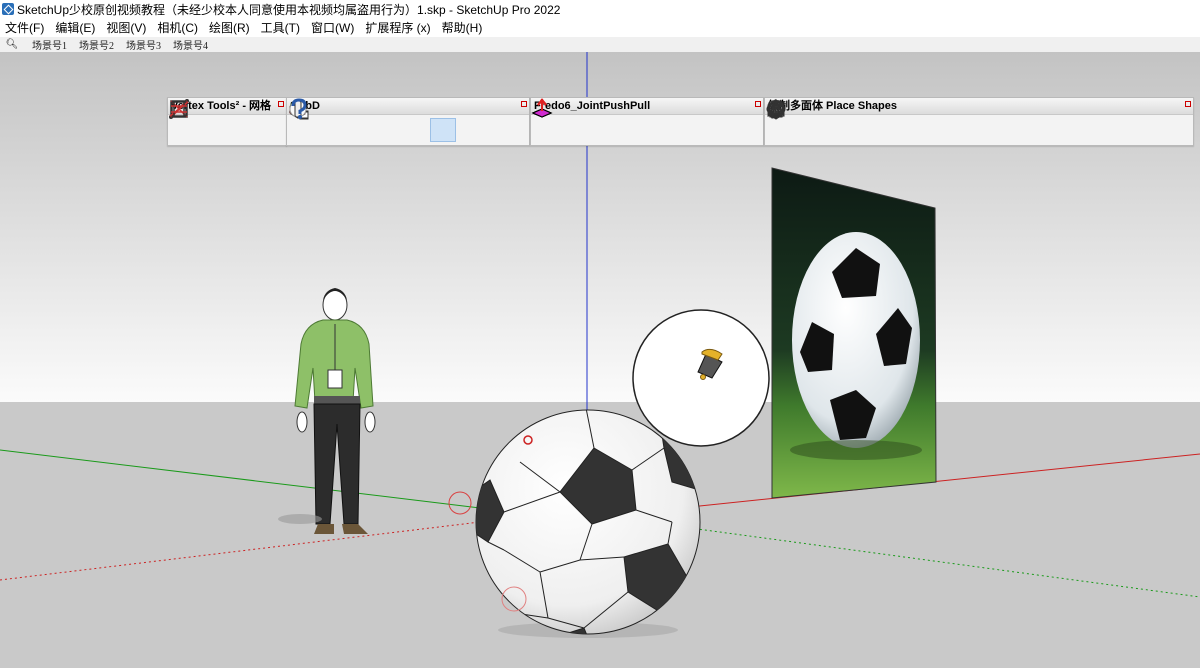 The width and height of the screenshot is (1200, 668). Describe the element at coordinates (96, 44) in the screenshot. I see `scene-tab-2: 场景号2` at that location.